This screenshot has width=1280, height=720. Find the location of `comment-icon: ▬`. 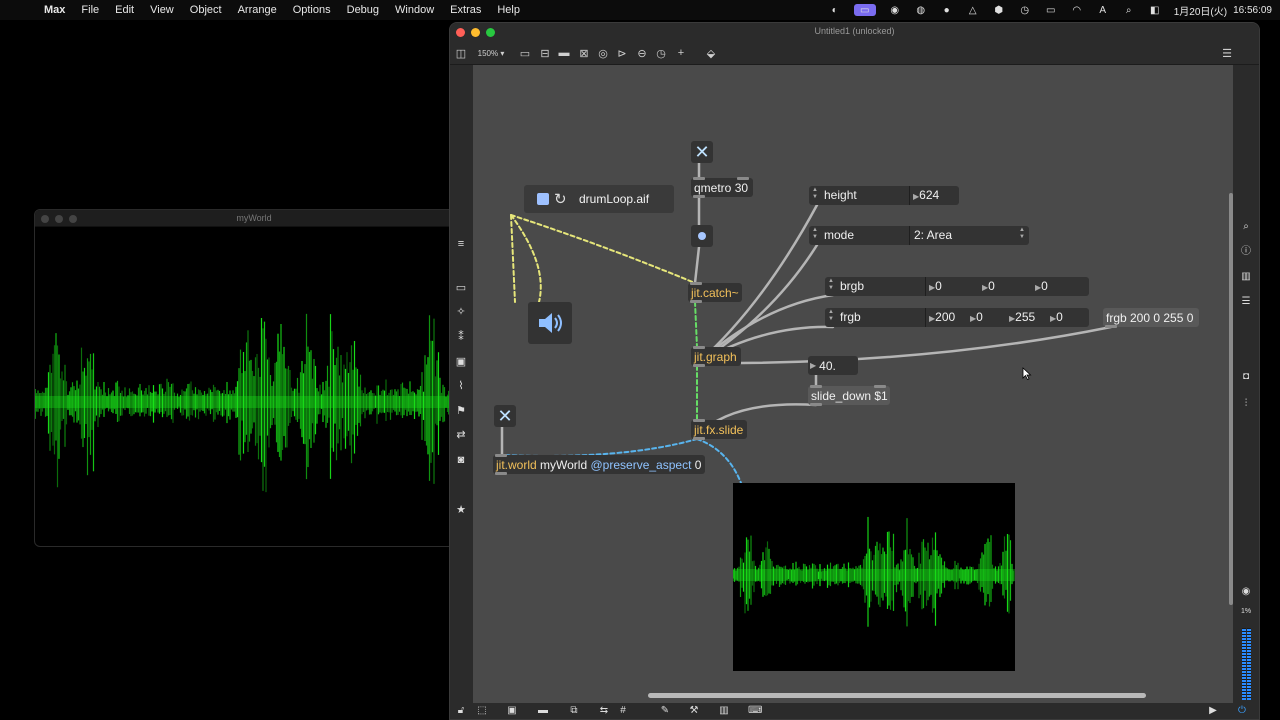

comment-icon: ▬ is located at coordinates (543, 711).